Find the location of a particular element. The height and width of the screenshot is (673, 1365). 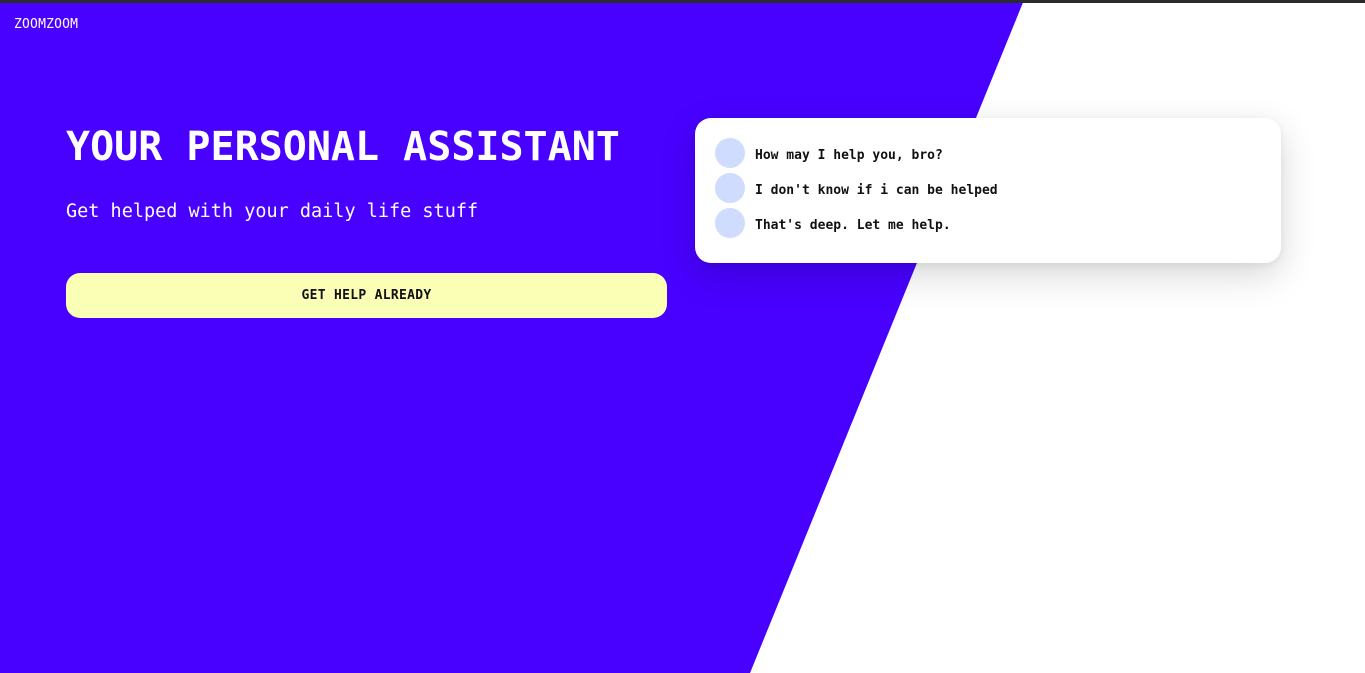

brand-logo: ZOOMZOOM is located at coordinates (46, 25).